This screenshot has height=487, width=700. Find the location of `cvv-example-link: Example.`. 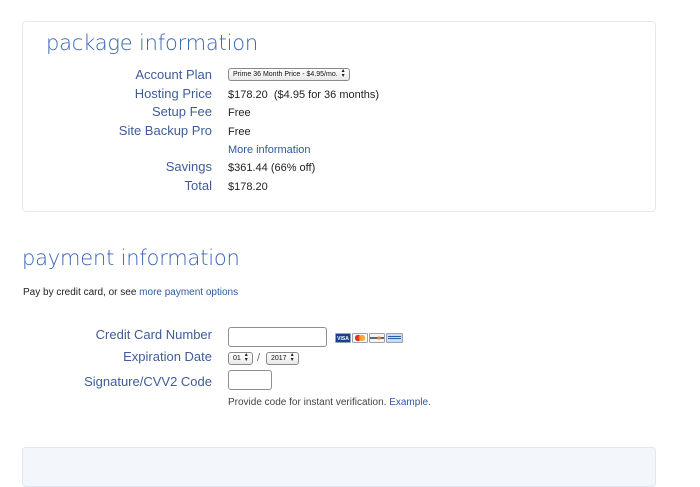

cvv-example-link: Example. is located at coordinates (410, 402).